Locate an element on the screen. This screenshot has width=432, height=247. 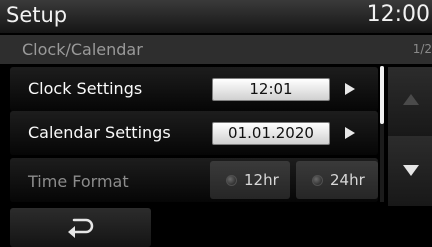
time-format-label: Time Format is located at coordinates (78, 181).